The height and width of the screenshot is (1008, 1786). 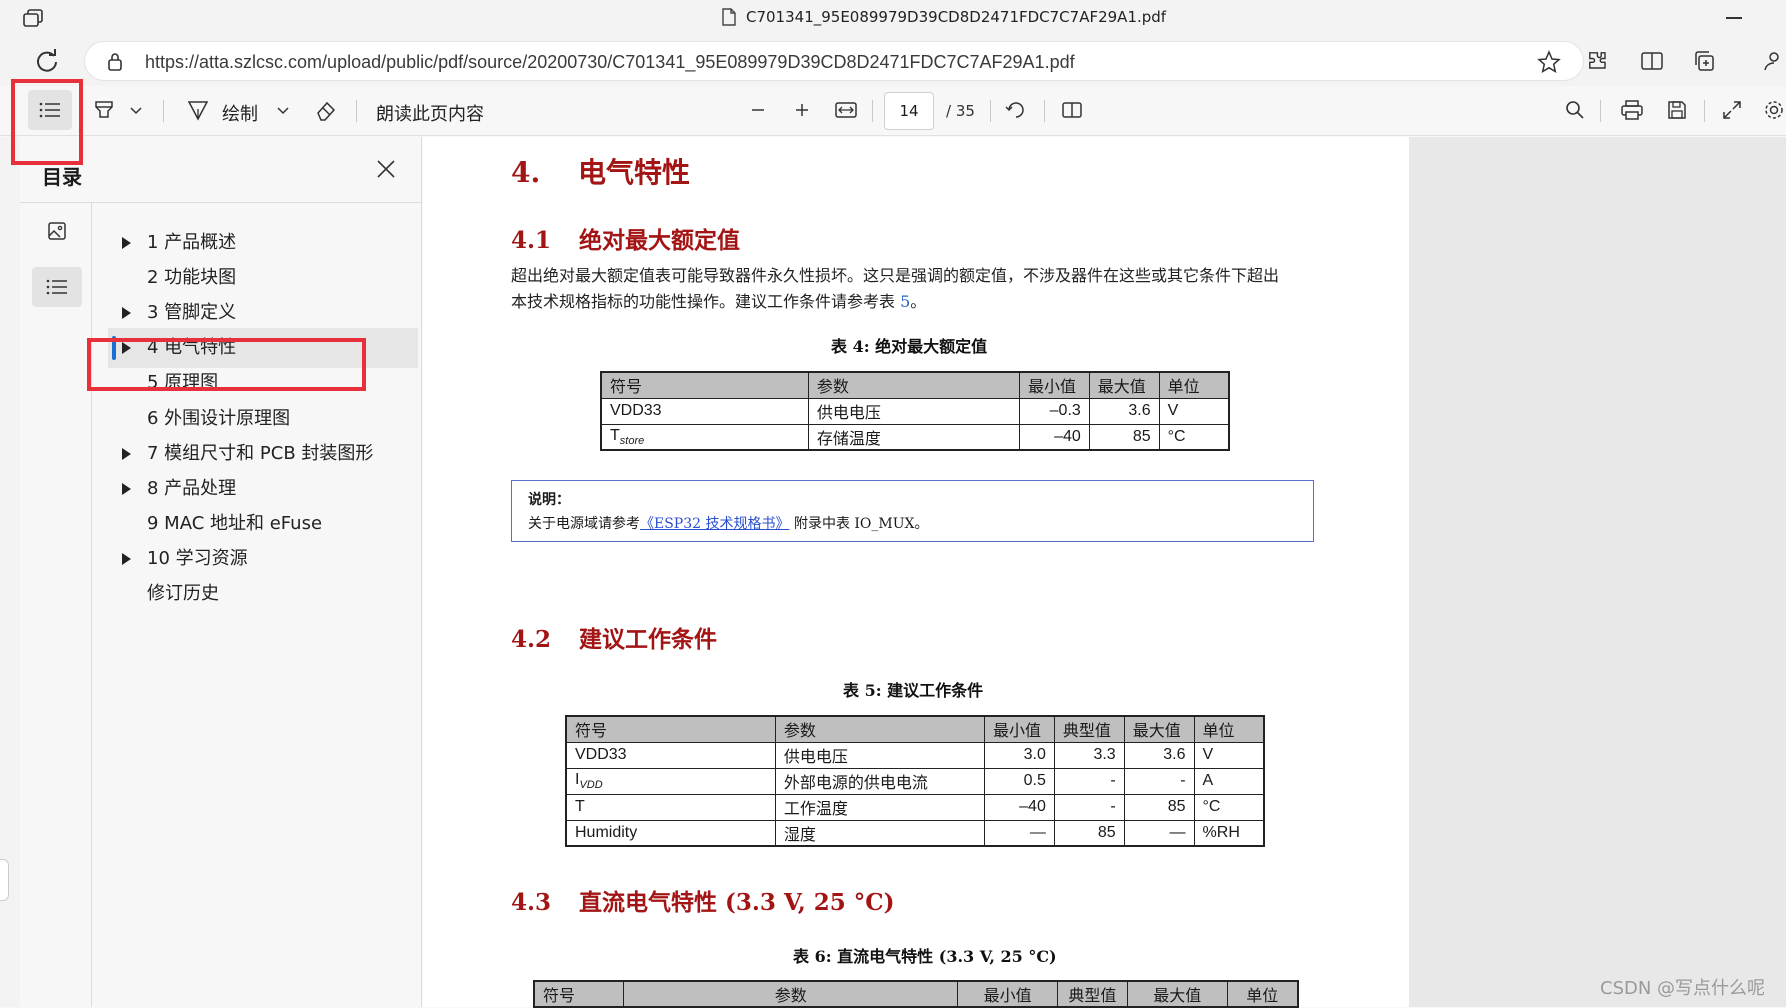 What do you see at coordinates (263, 313) in the screenshot?
I see `toc-item: 3 管脚定义` at bounding box center [263, 313].